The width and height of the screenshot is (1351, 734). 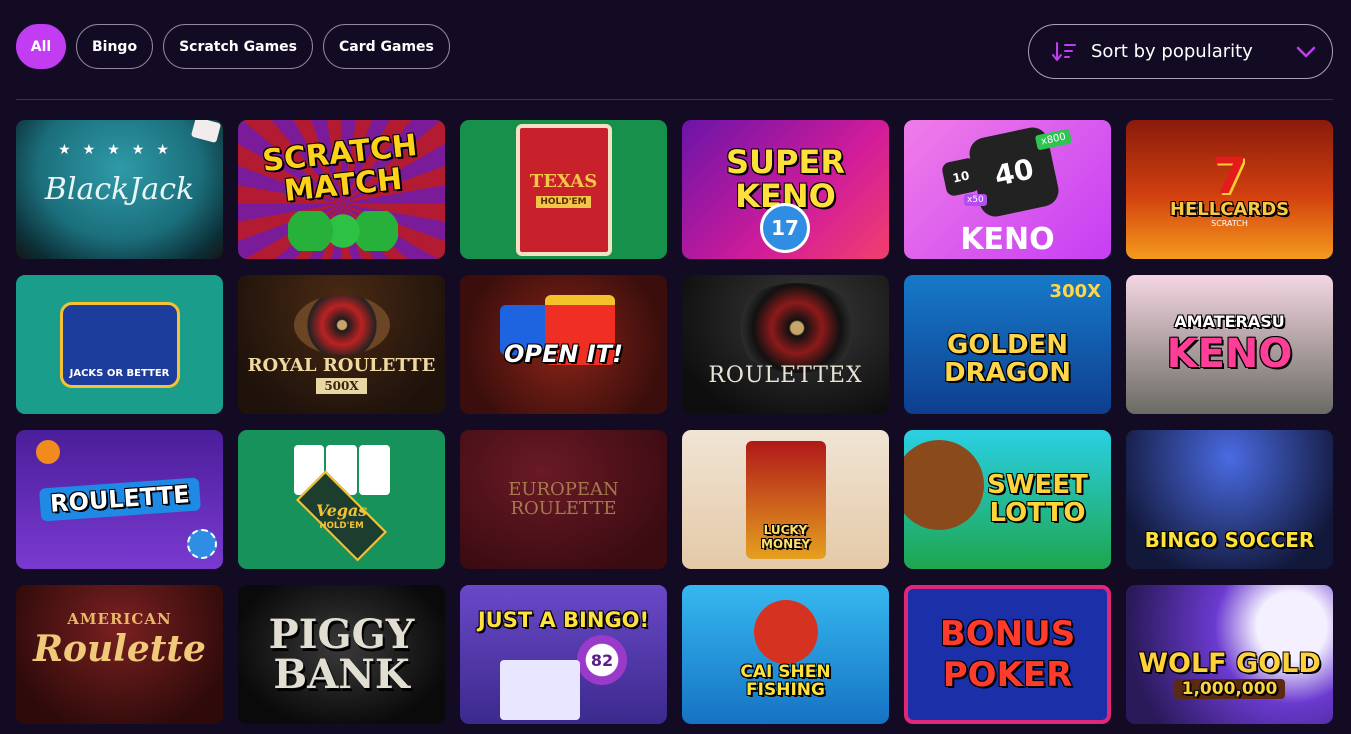 I want to click on divider, so click(x=674, y=99).